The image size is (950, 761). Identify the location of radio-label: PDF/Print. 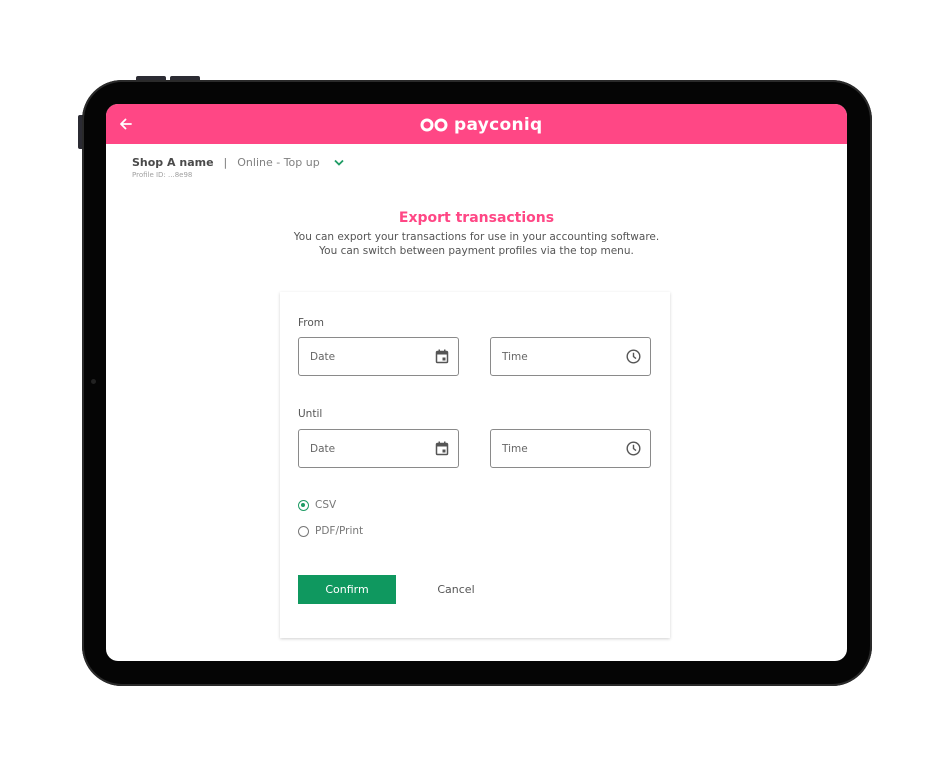
(339, 531).